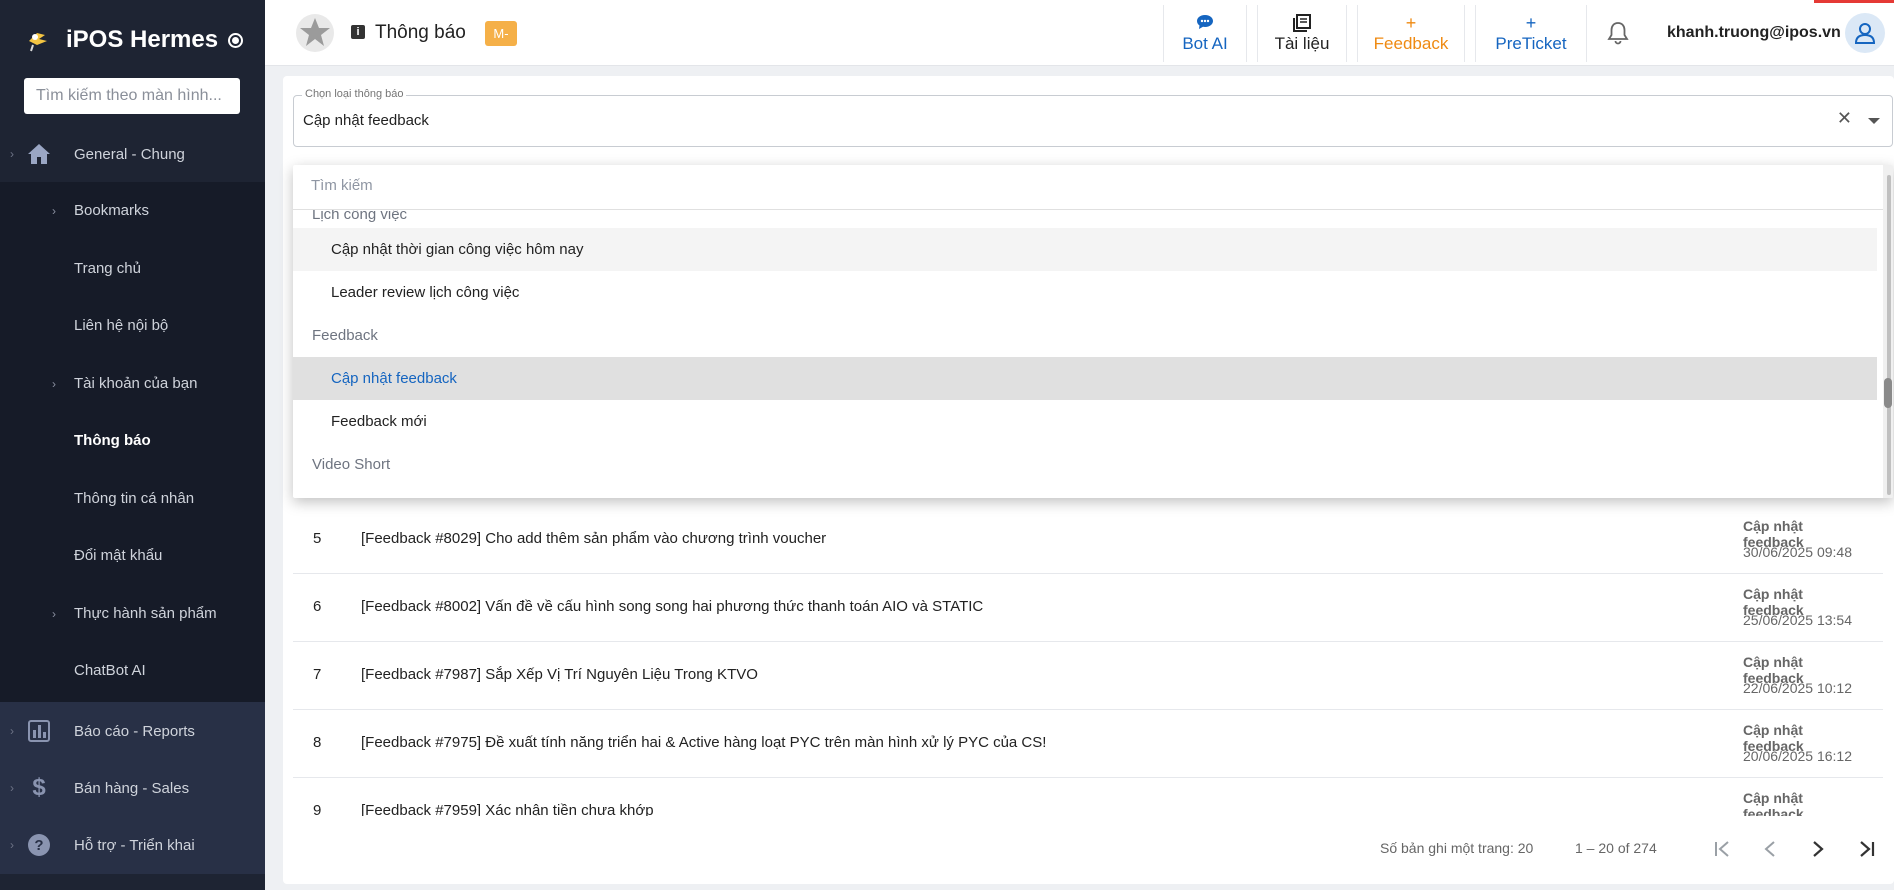 This screenshot has height=890, width=1894. What do you see at coordinates (39, 787) in the screenshot?
I see `dollar-icon: $` at bounding box center [39, 787].